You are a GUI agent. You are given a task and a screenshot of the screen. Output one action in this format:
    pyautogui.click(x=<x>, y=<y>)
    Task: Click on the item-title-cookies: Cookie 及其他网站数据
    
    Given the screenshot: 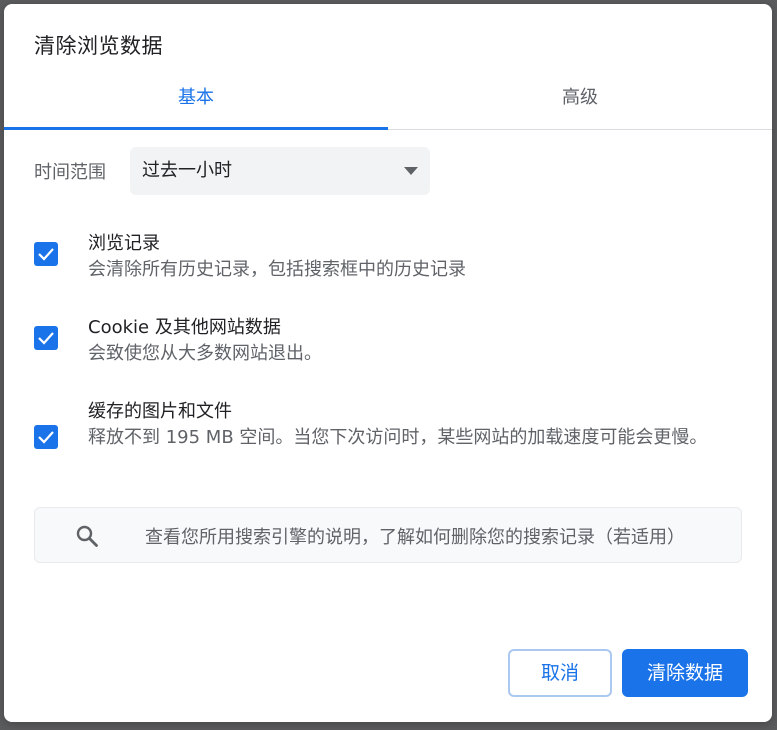 What is the action you would take?
    pyautogui.click(x=184, y=327)
    